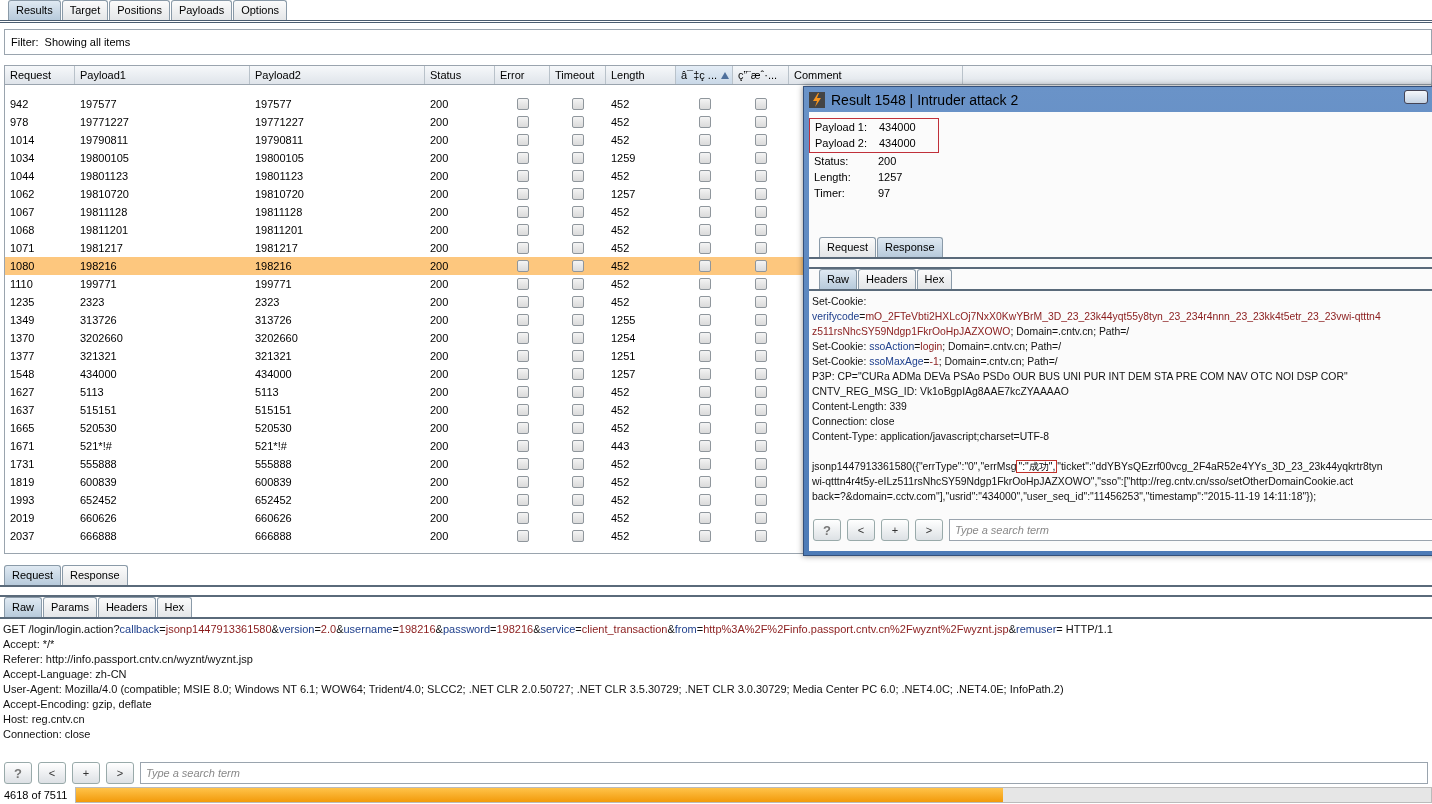 This screenshot has height=804, width=1432. What do you see at coordinates (70, 607) in the screenshot?
I see `tab: Params` at bounding box center [70, 607].